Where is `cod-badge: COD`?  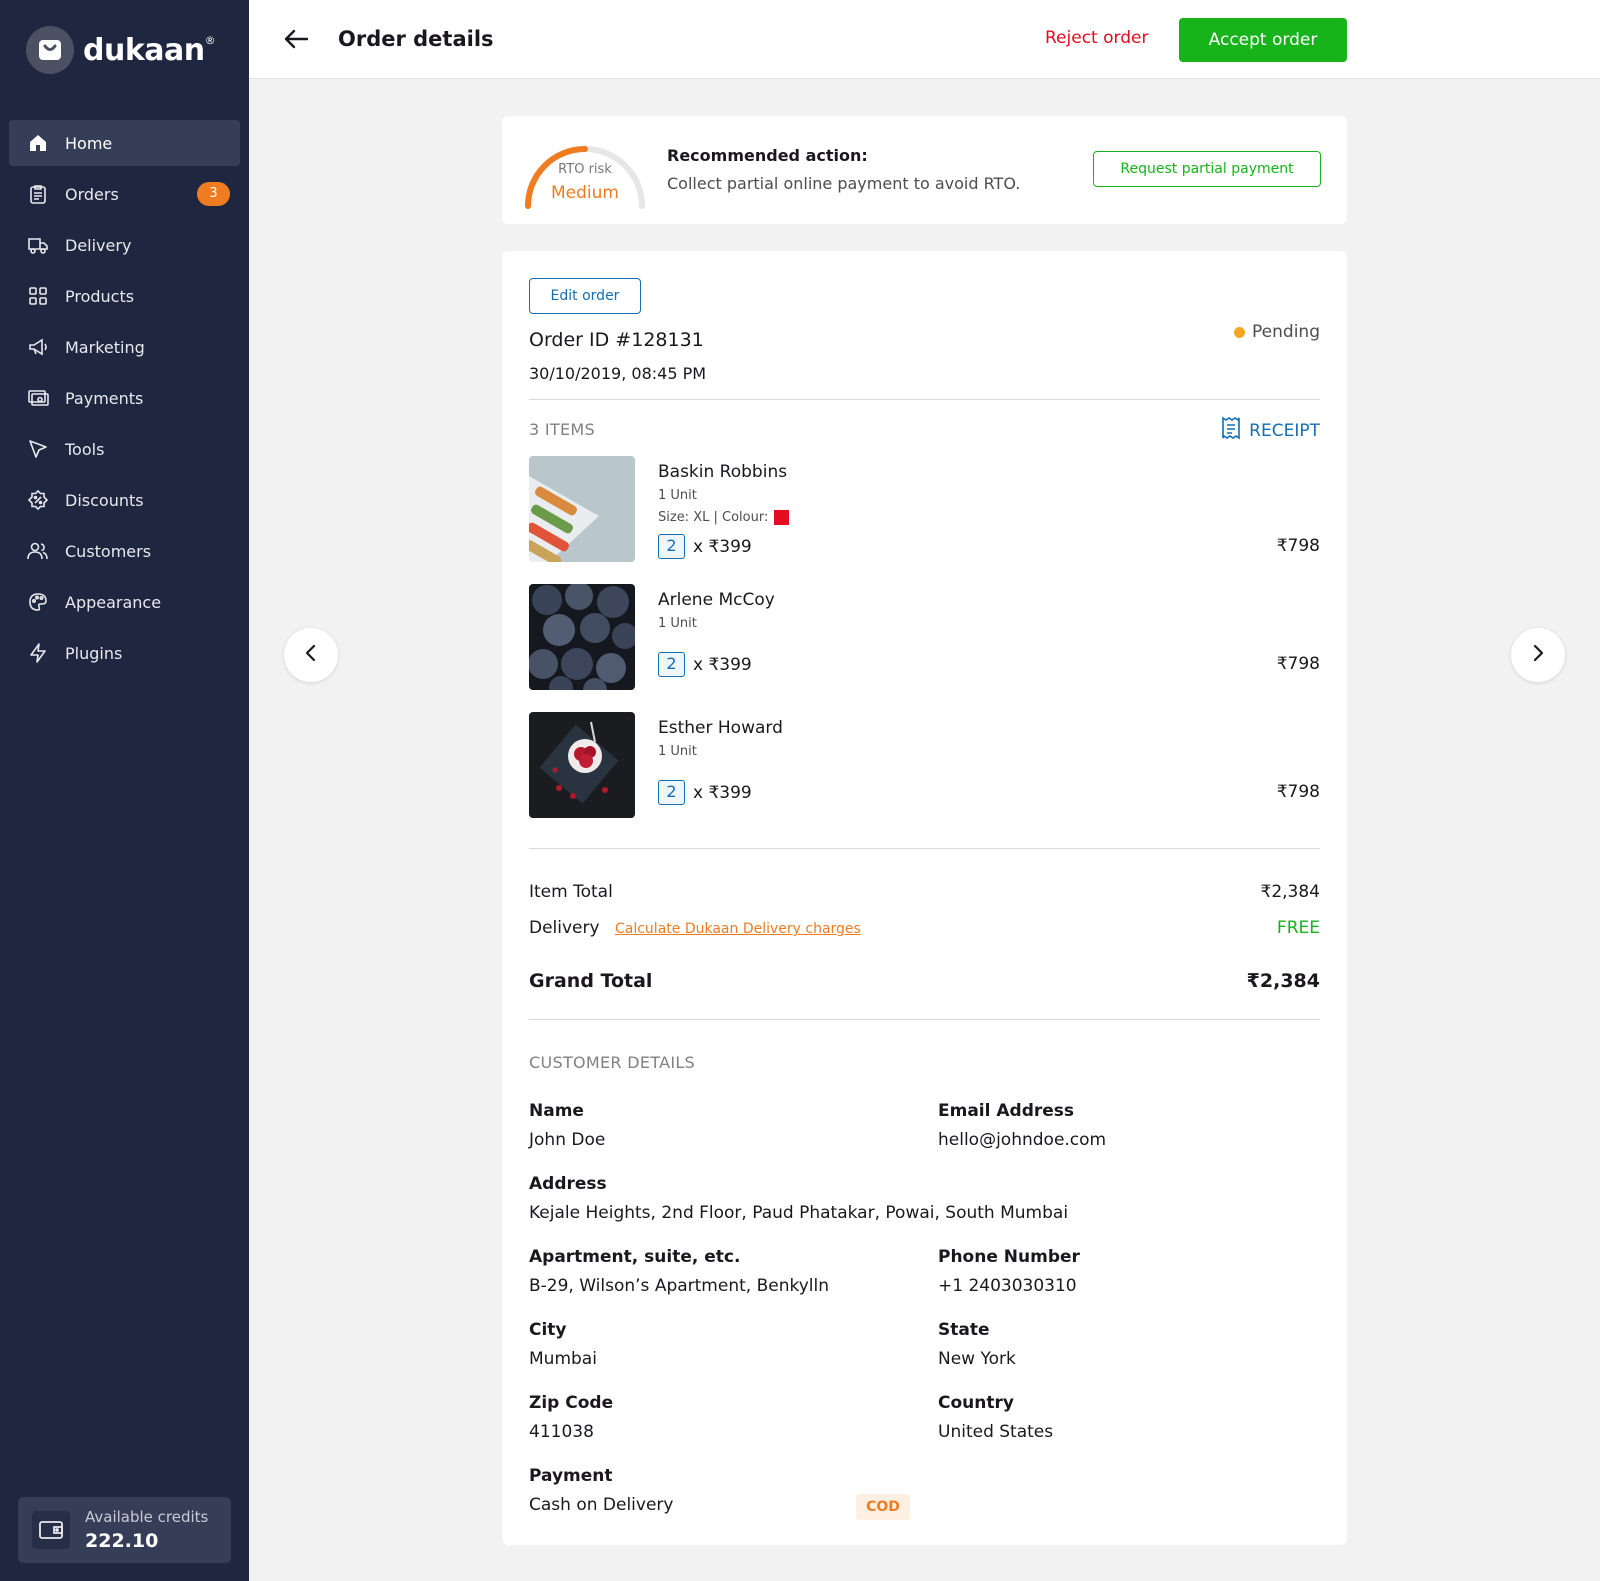 cod-badge: COD is located at coordinates (883, 1507).